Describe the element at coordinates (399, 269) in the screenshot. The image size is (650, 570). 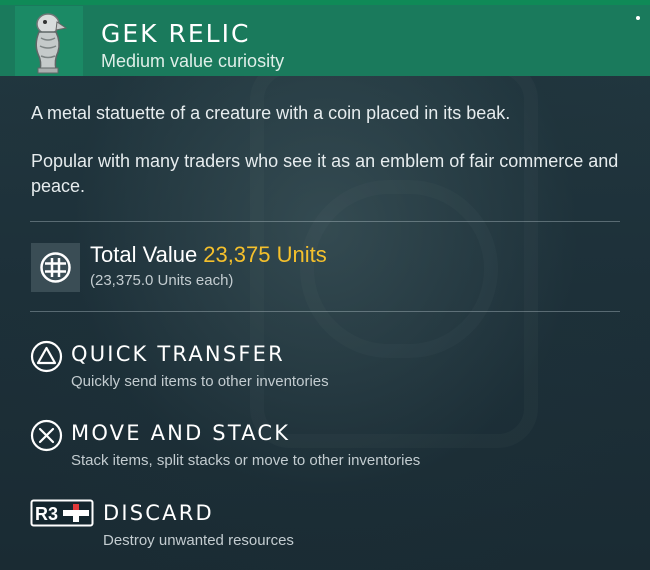
I see `background-decoration` at that location.